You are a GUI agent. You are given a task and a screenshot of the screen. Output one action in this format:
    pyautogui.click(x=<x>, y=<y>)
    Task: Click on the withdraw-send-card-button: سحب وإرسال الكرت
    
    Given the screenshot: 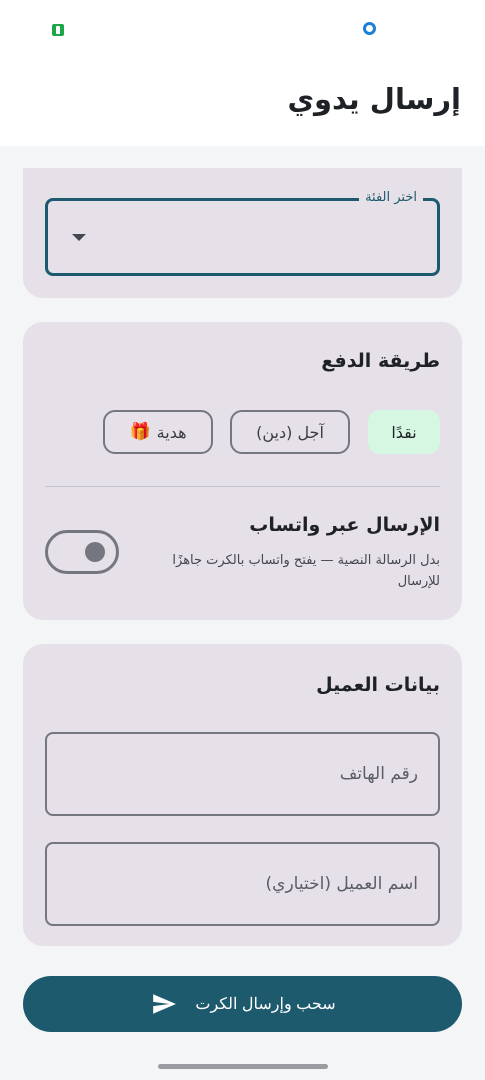 What is the action you would take?
    pyautogui.click(x=242, y=1004)
    